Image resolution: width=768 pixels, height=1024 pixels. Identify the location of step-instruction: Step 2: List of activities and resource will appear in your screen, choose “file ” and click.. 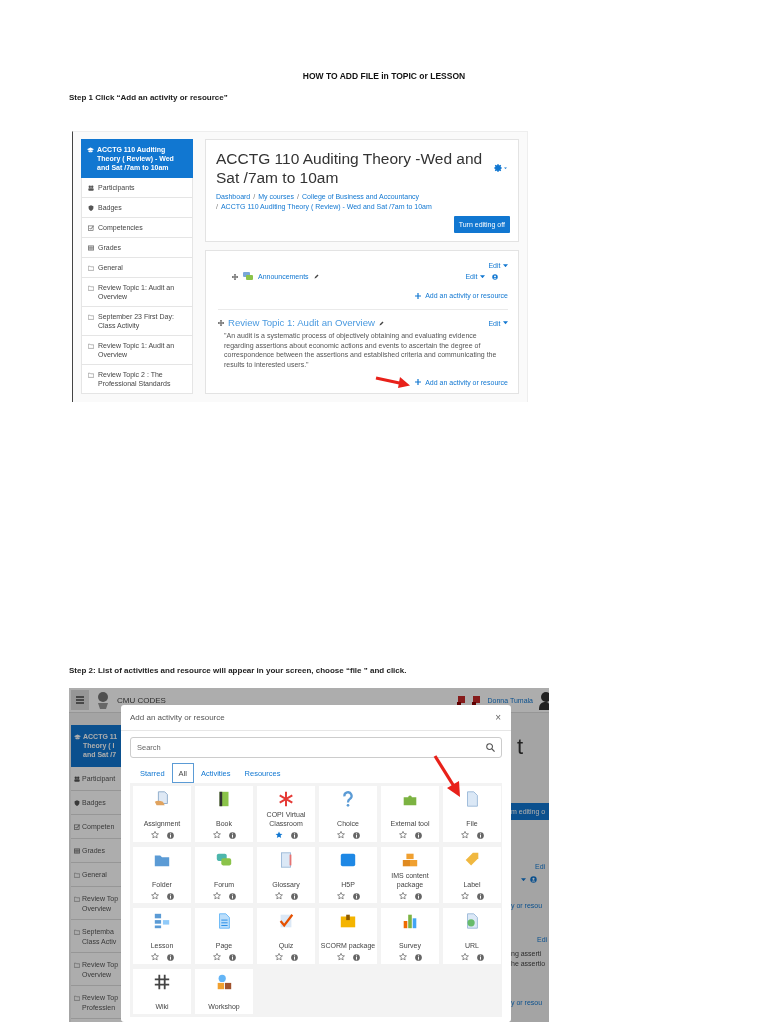
(238, 671).